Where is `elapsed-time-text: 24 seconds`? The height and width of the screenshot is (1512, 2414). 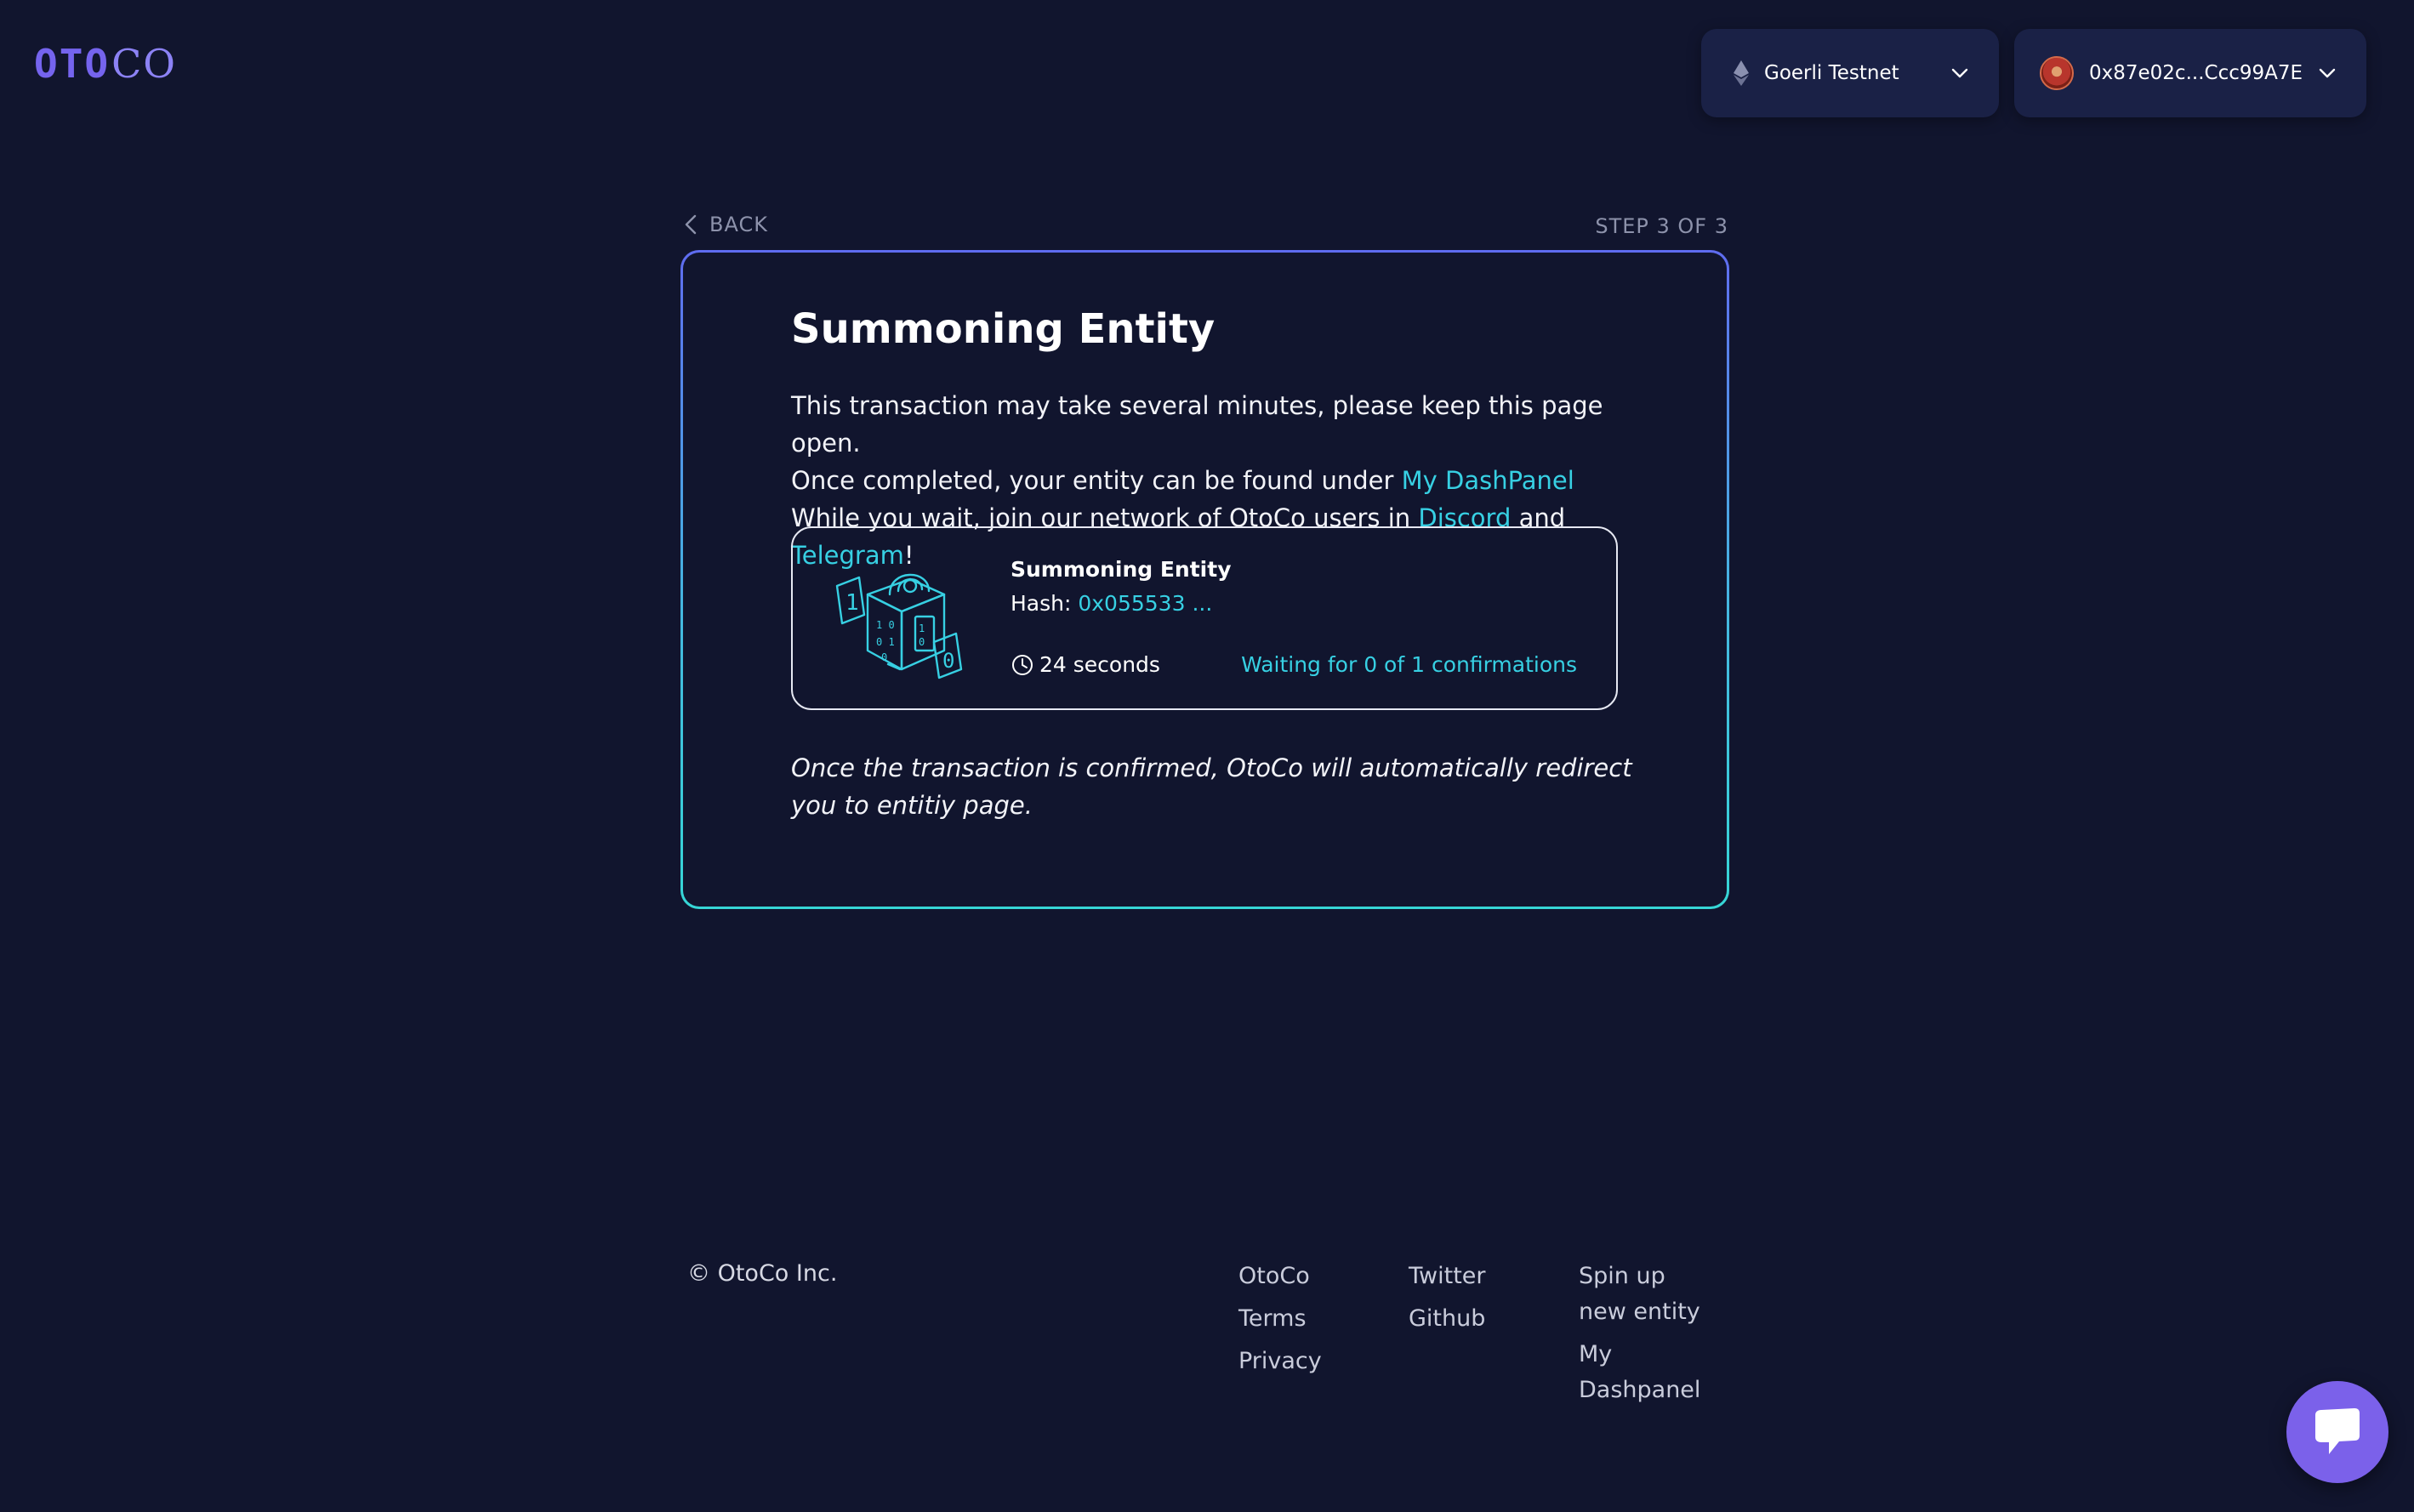
elapsed-time-text: 24 seconds is located at coordinates (1099, 664).